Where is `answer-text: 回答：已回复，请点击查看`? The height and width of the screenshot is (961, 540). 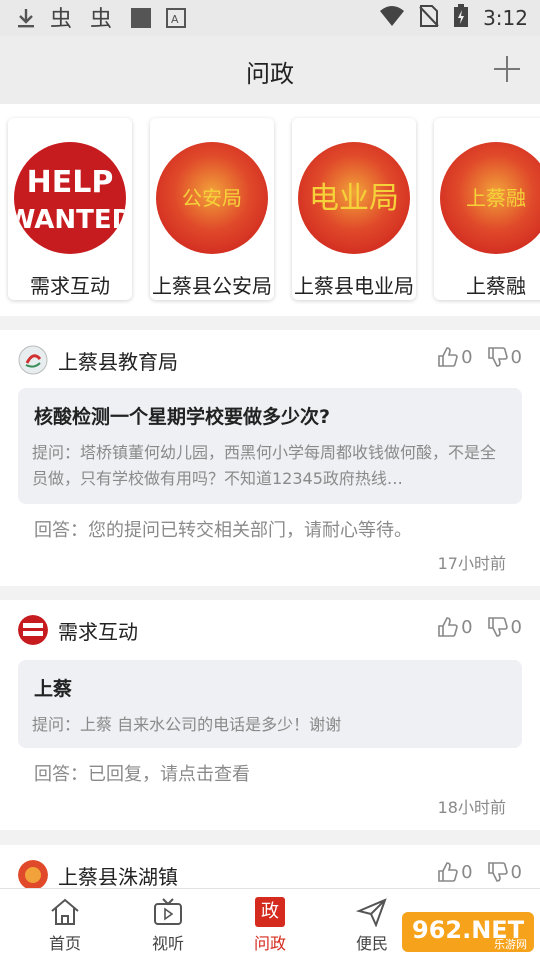 answer-text: 回答：已回复，请点击查看 is located at coordinates (142, 774).